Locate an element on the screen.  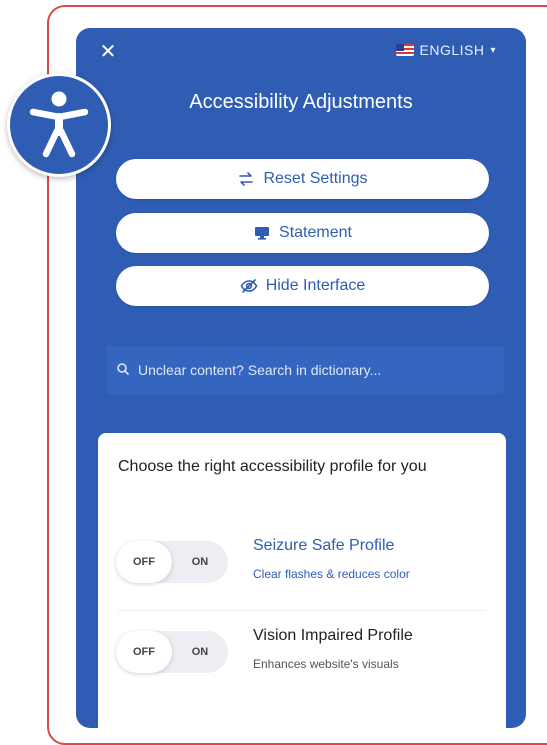
profile-description: Clear flashes & reduces color is located at coordinates (331, 574).